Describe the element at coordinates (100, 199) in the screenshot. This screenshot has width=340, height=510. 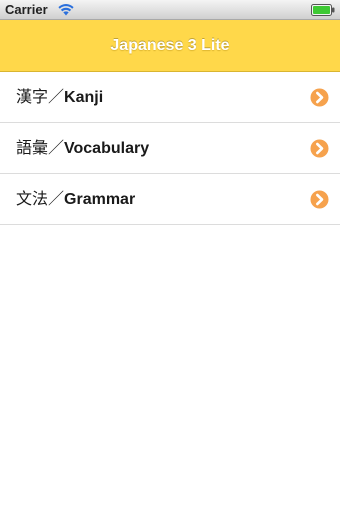
I see `menu-item-label-en: Grammar` at that location.